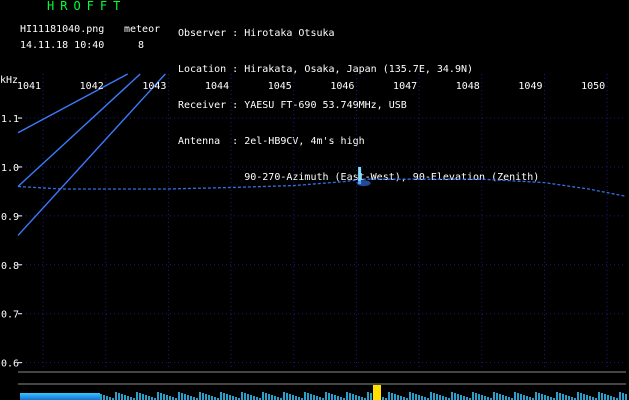  I want to click on meteor-peak-marker, so click(377, 392).